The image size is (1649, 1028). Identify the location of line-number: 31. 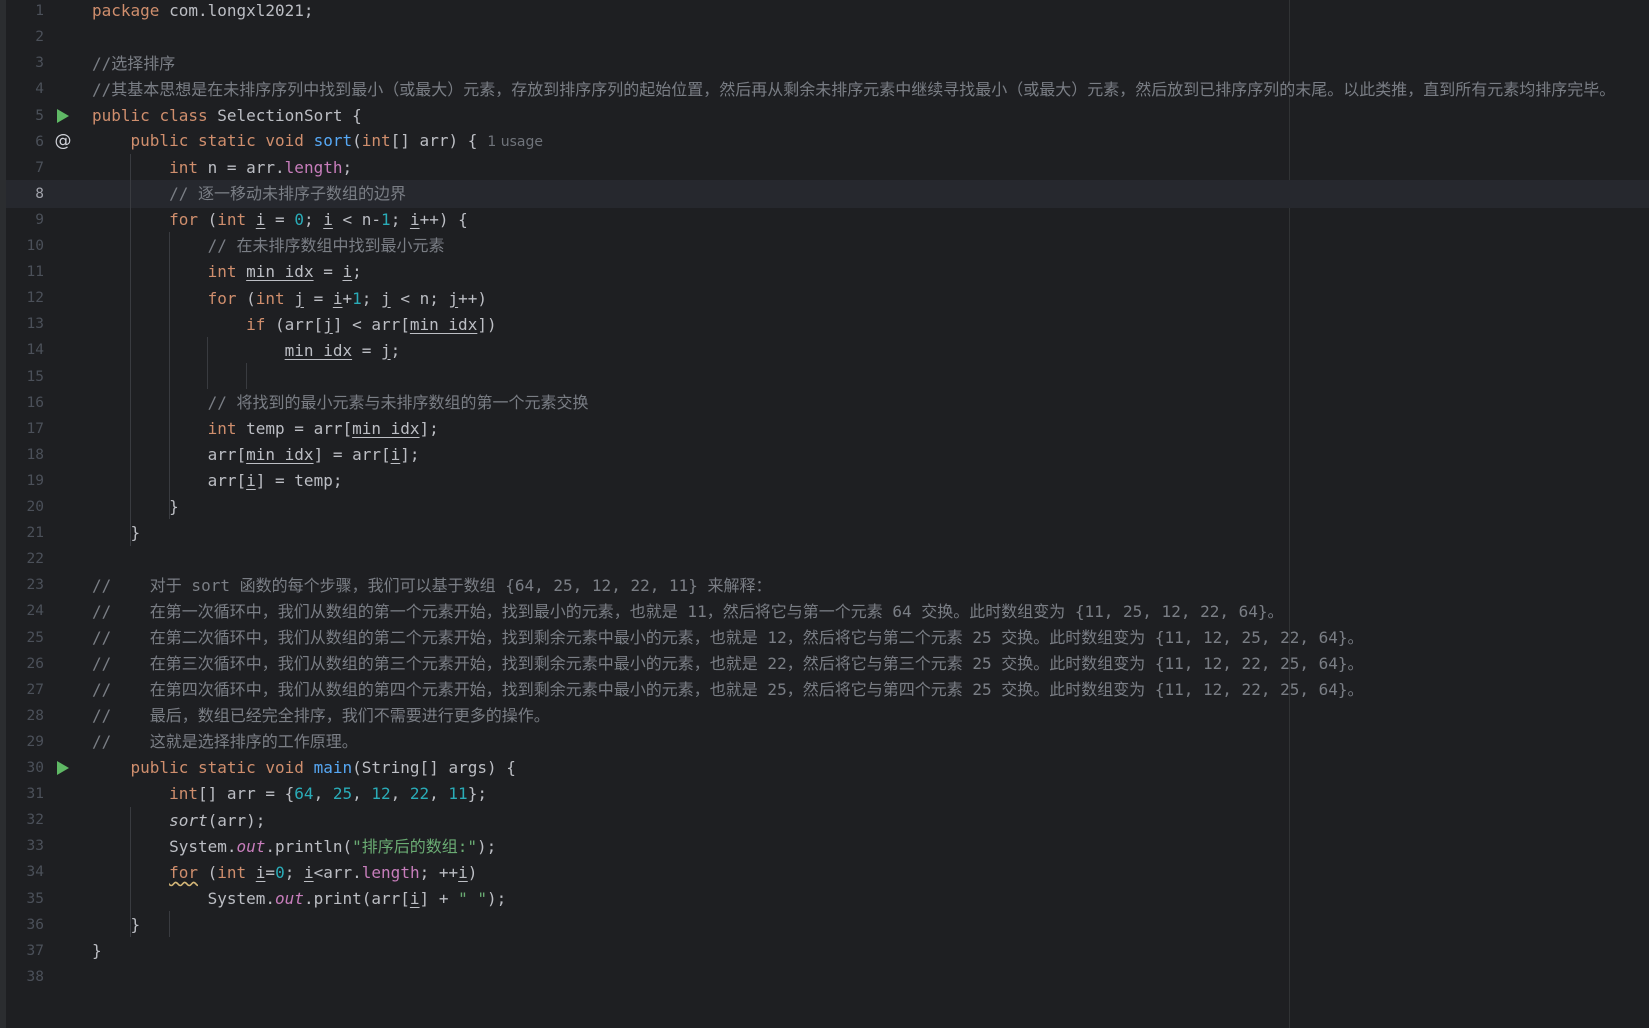
(35, 794).